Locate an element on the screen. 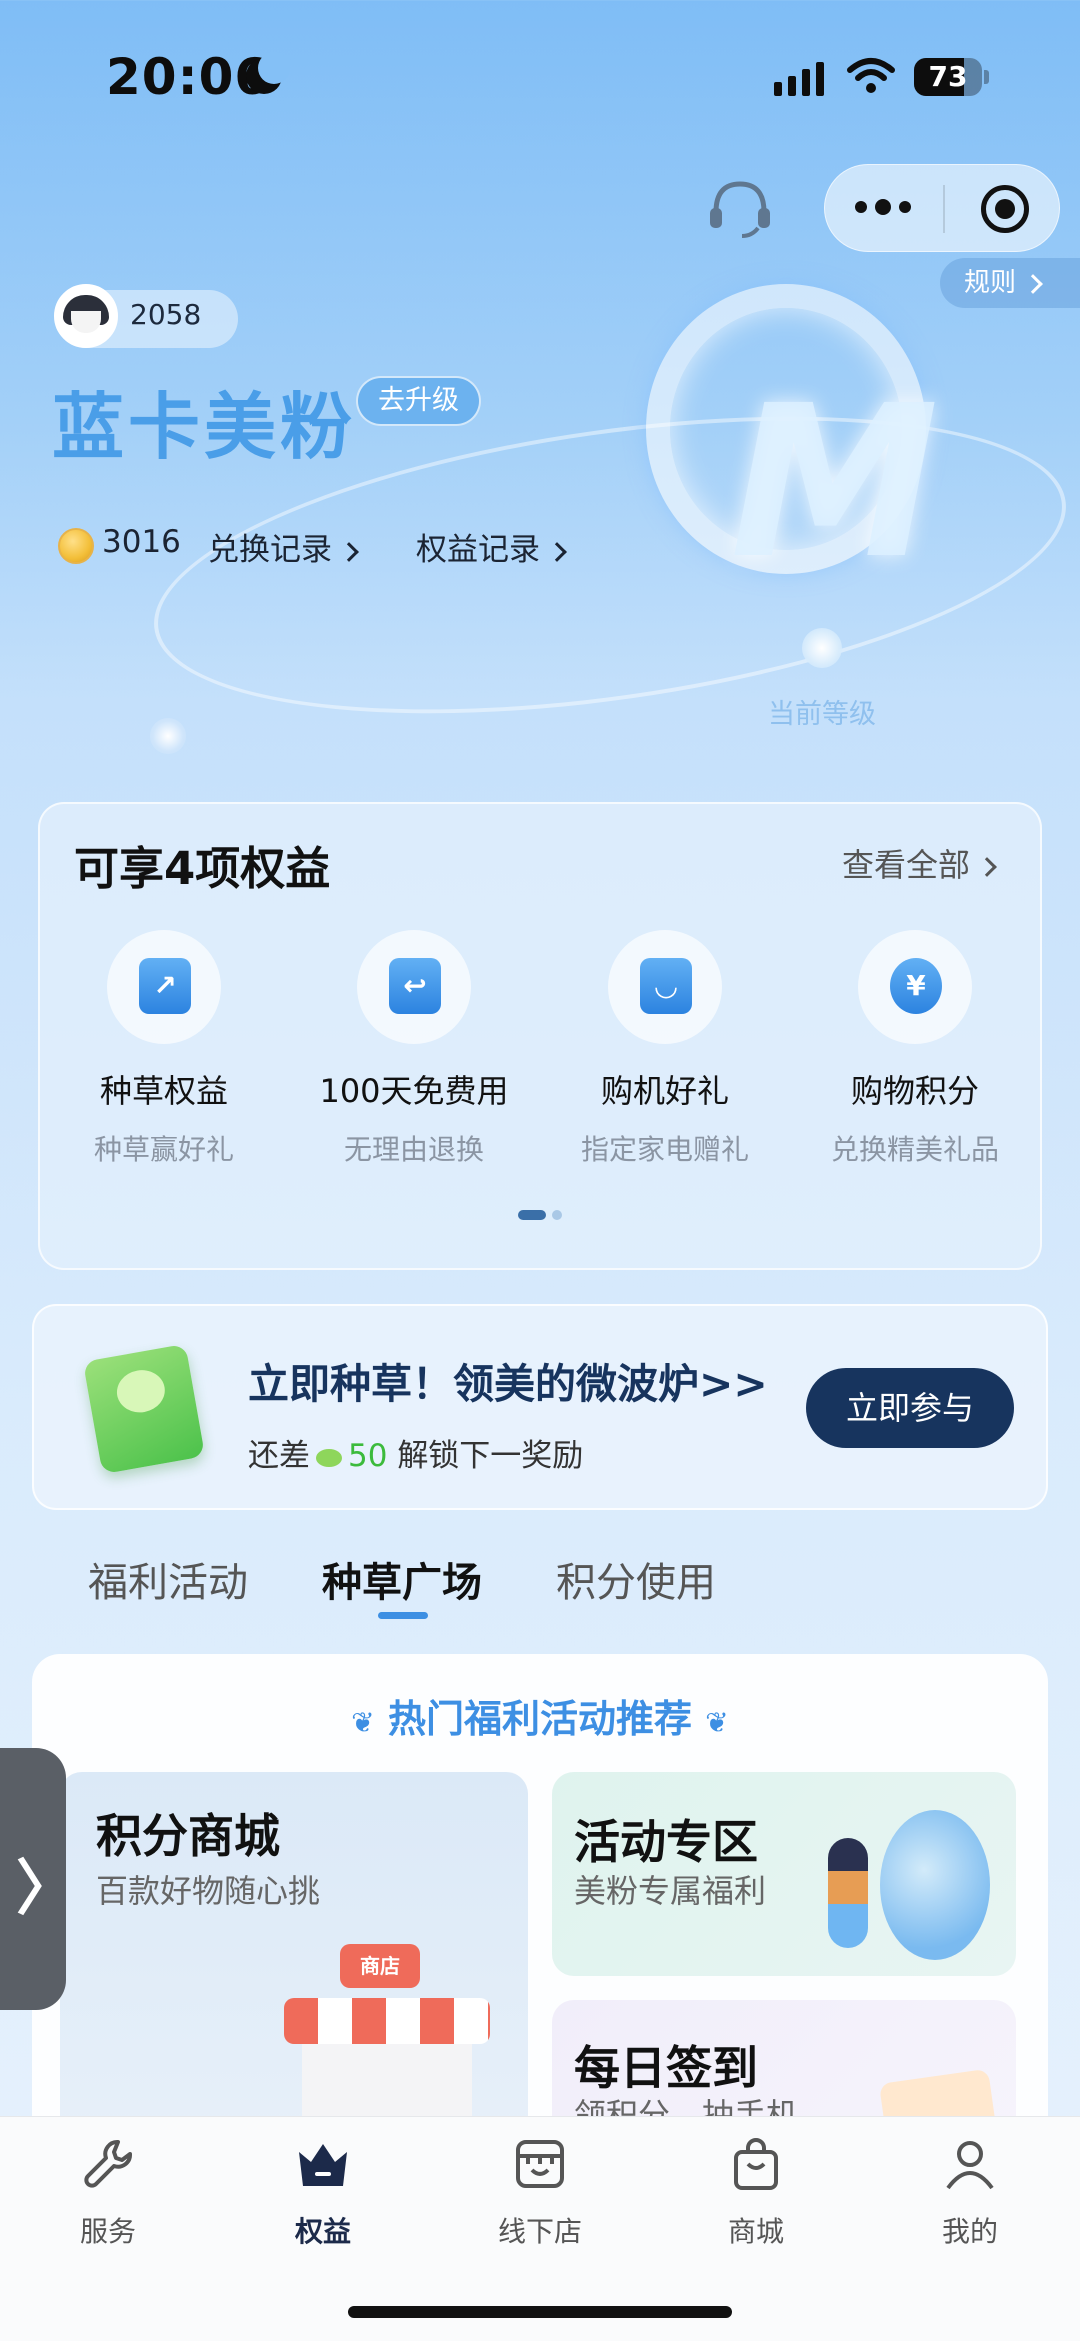 Image resolution: width=1080 pixels, height=2341 pixels. page-dot is located at coordinates (557, 1215).